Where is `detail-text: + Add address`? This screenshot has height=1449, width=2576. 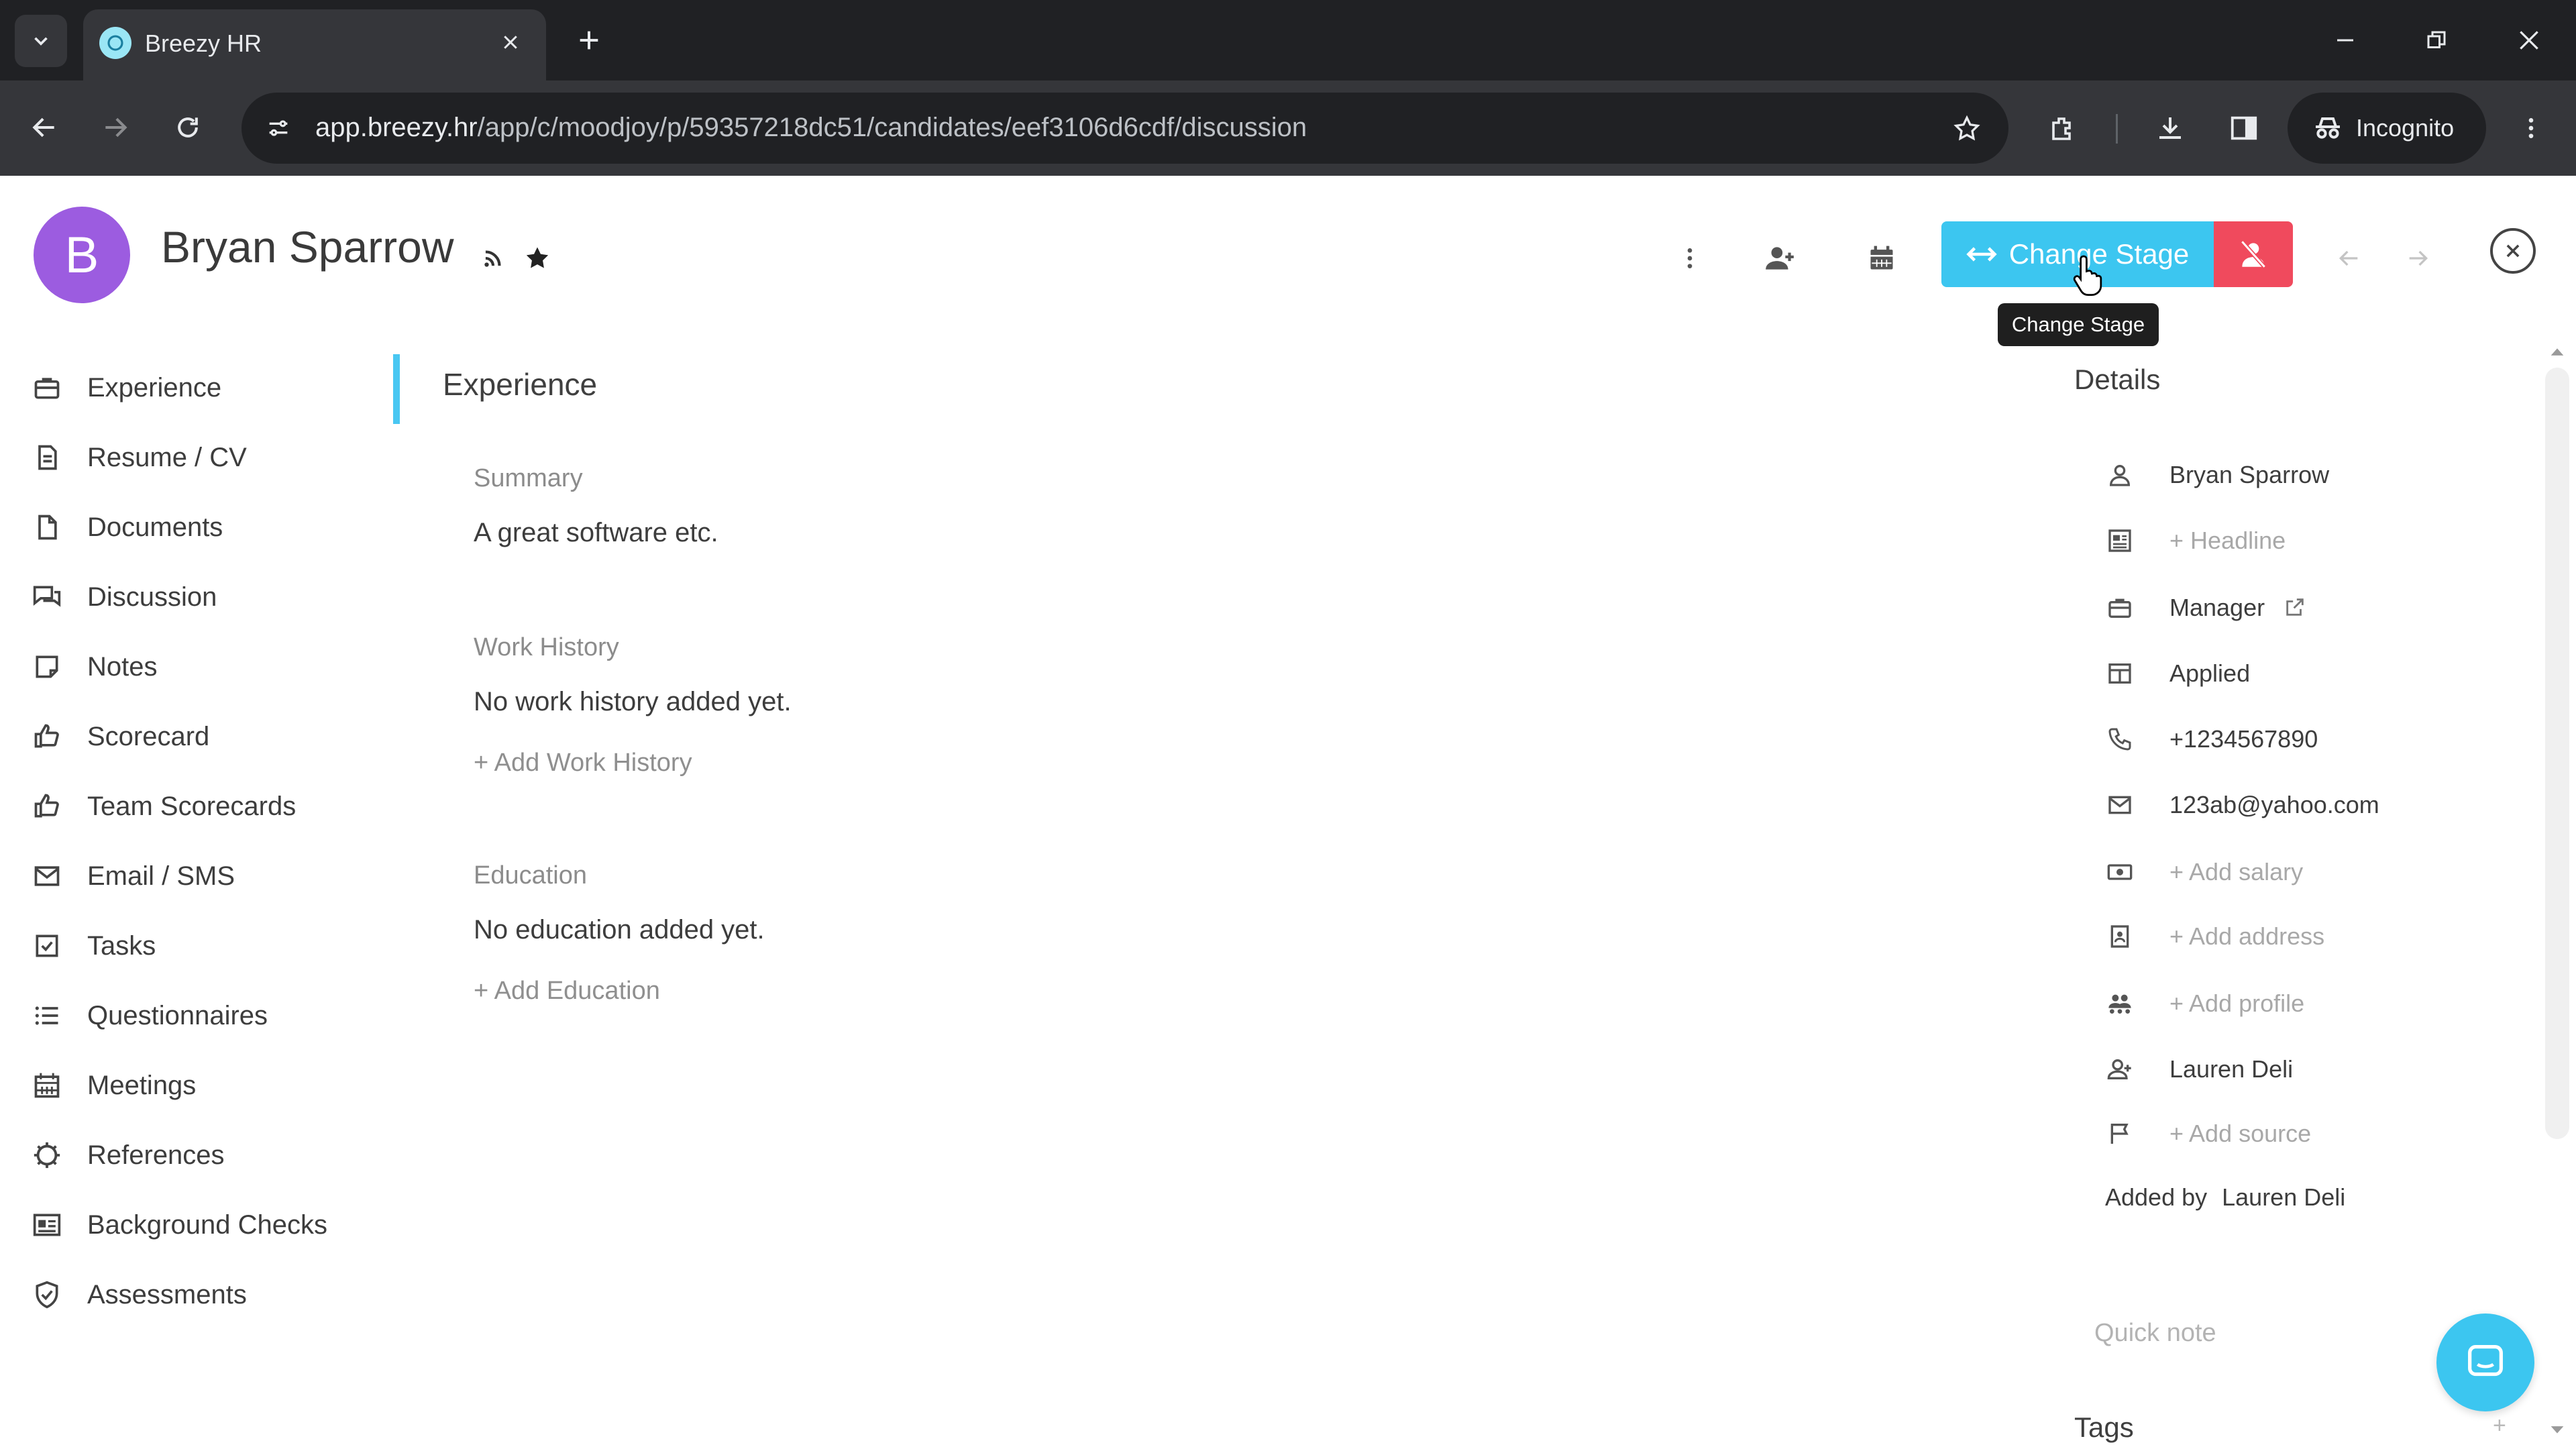 detail-text: + Add address is located at coordinates (2247, 936).